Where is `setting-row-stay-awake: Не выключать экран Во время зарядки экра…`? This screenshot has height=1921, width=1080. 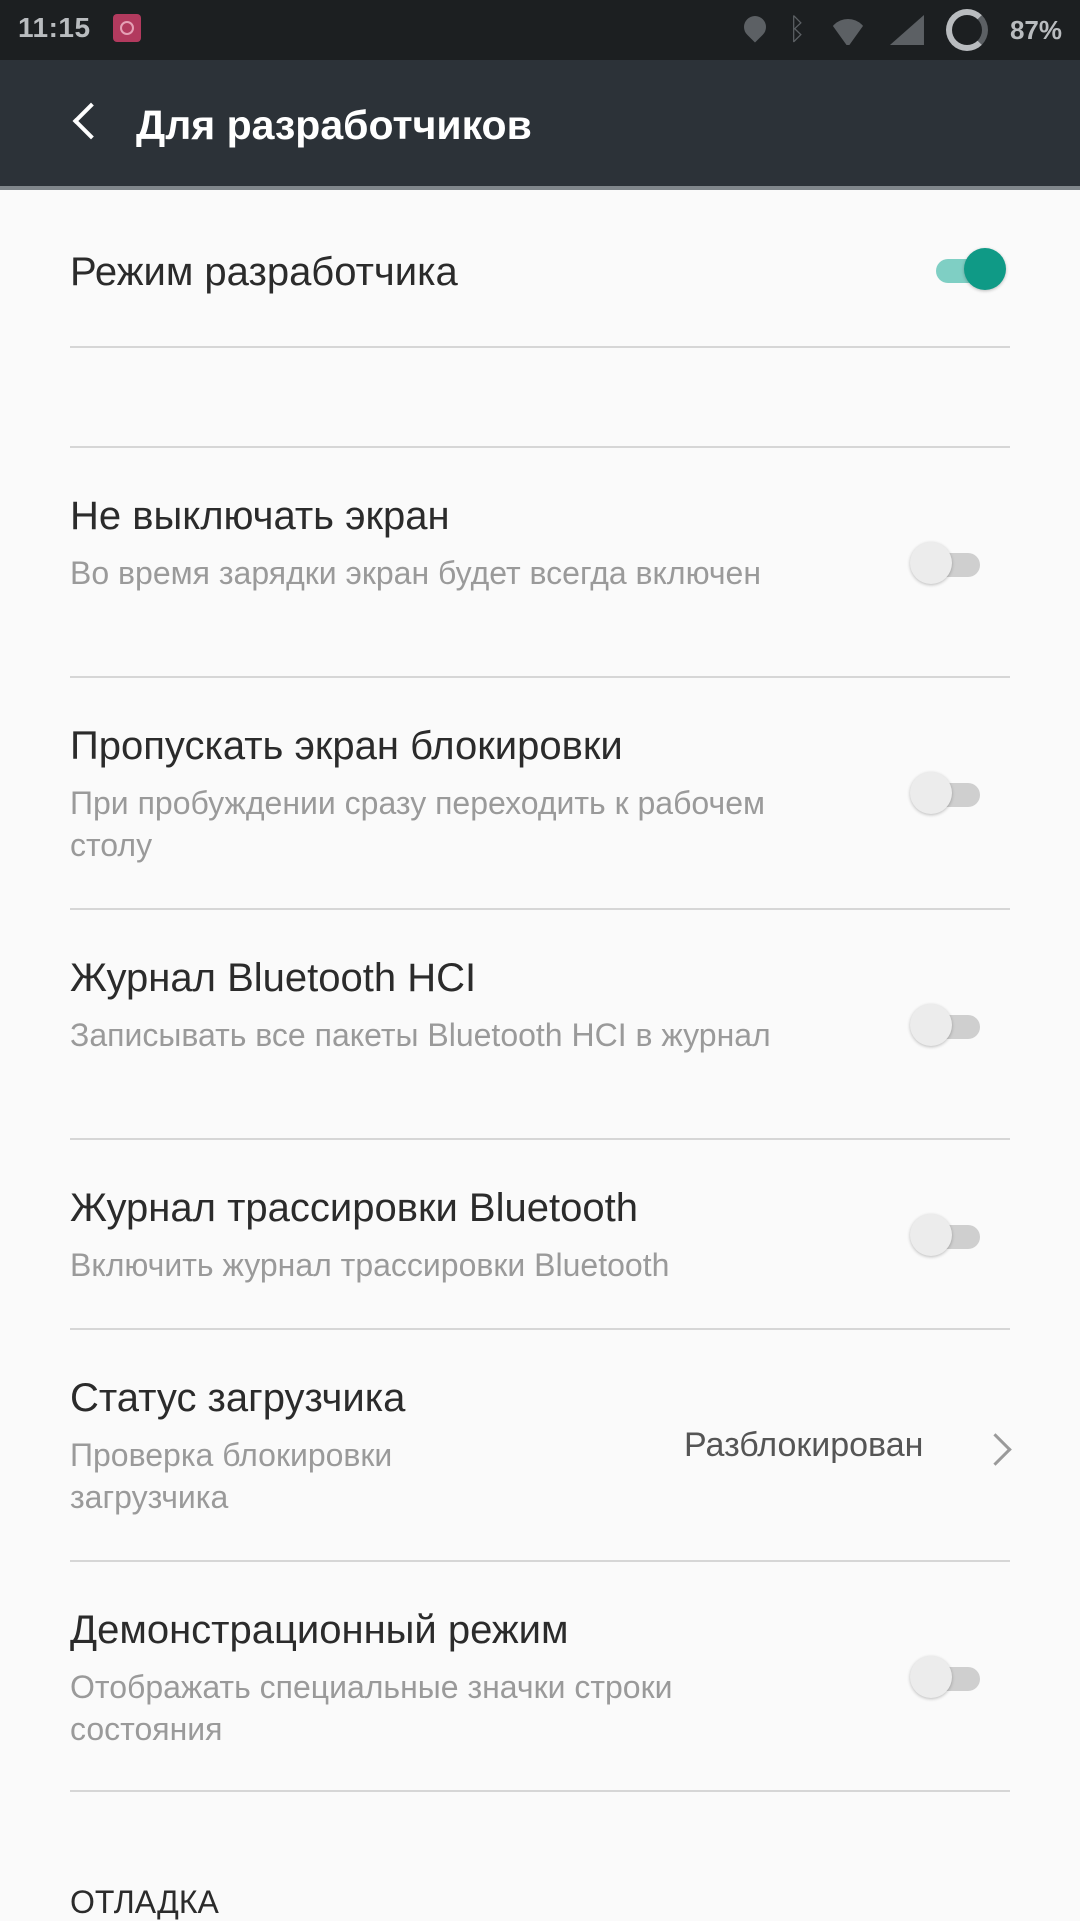
setting-row-stay-awake: Не выключать экран Во время зарядки экра… is located at coordinates (540, 562).